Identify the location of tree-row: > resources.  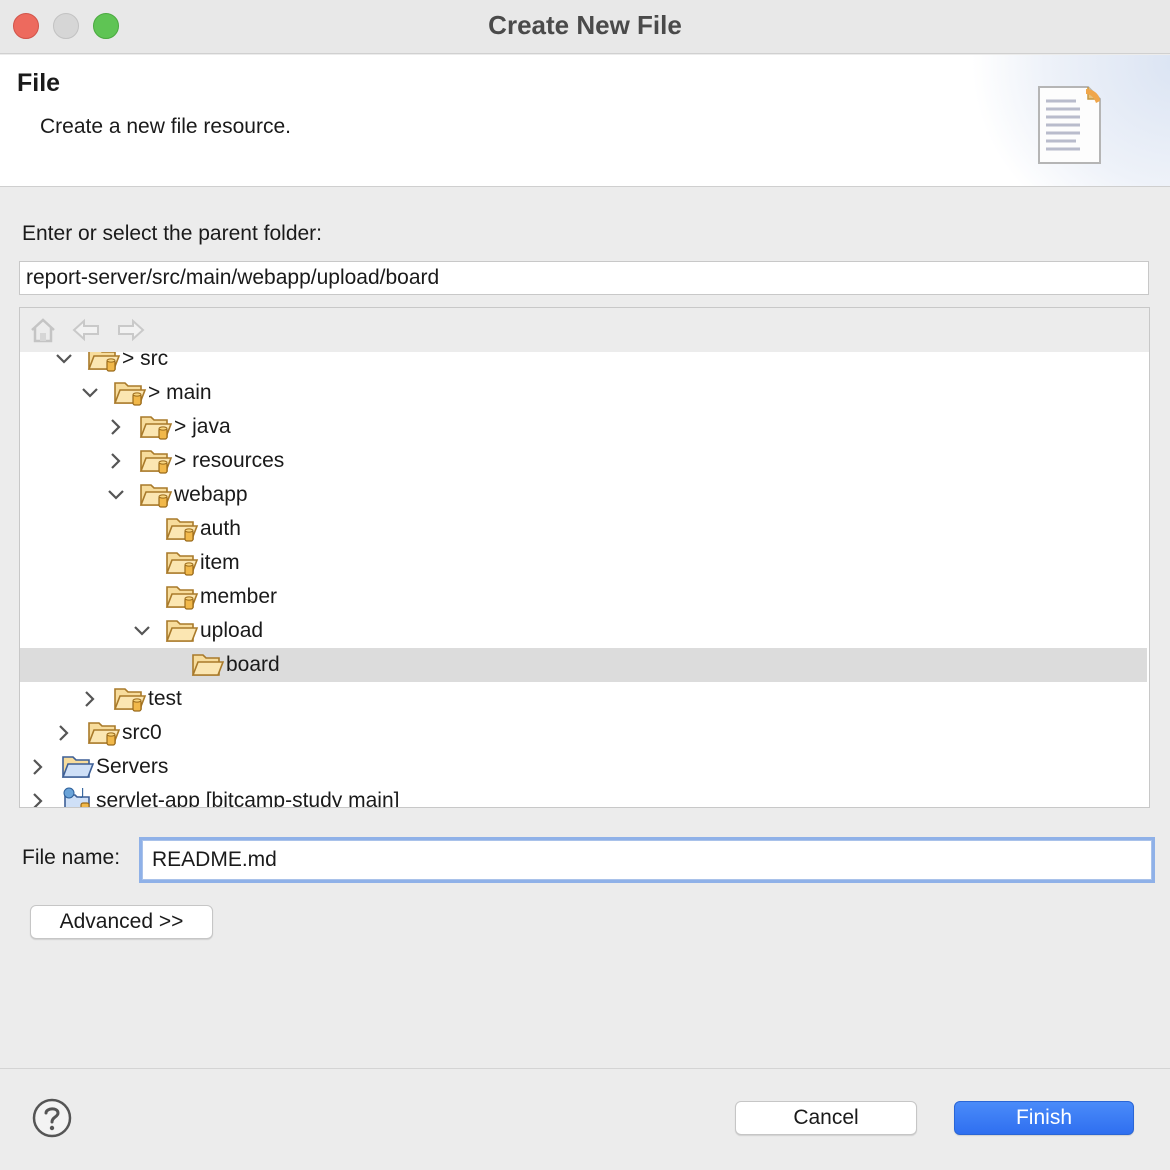
(583, 461).